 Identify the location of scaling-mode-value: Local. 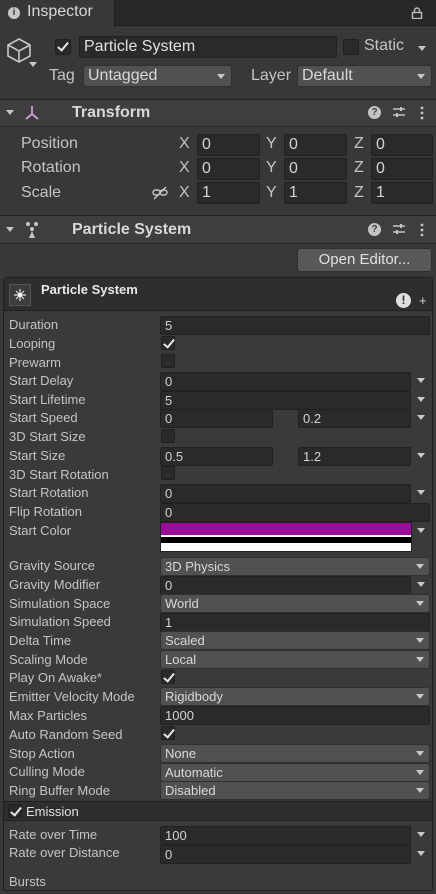
(181, 659).